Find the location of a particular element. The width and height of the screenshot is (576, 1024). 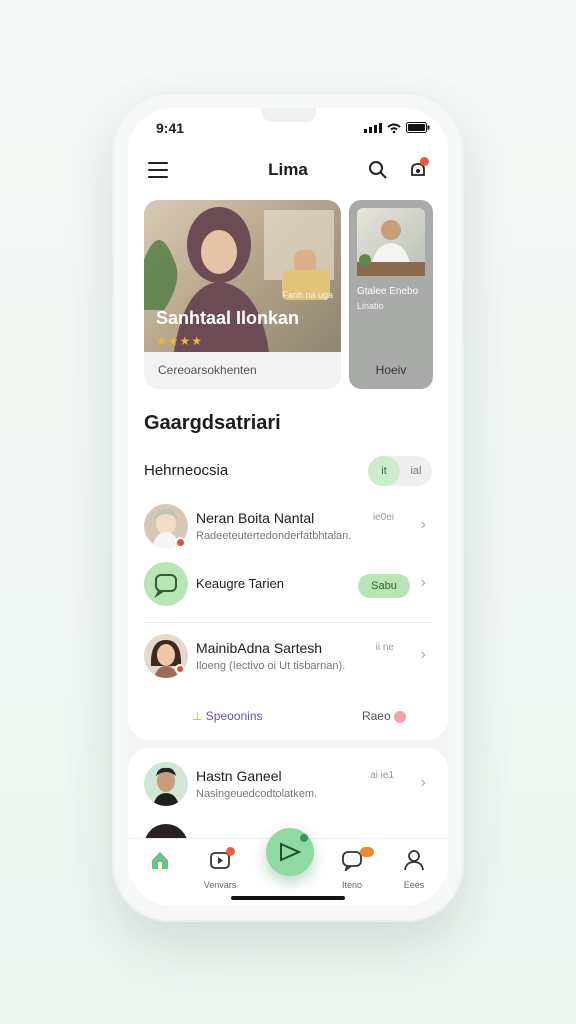

avatar is located at coordinates (166, 784).